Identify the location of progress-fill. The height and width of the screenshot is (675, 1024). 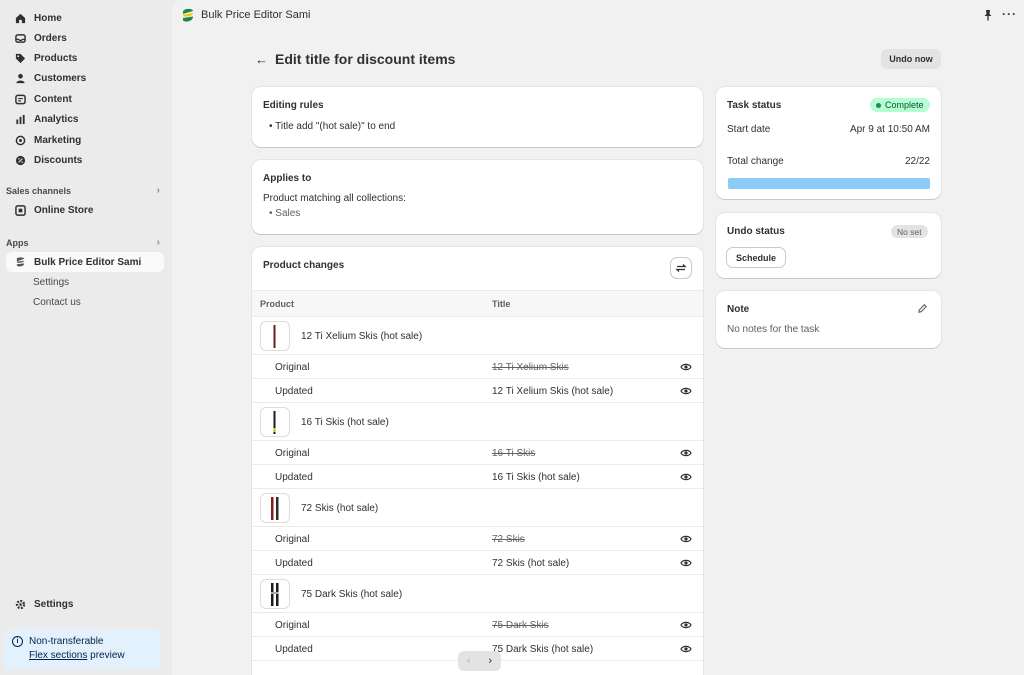
(829, 183).